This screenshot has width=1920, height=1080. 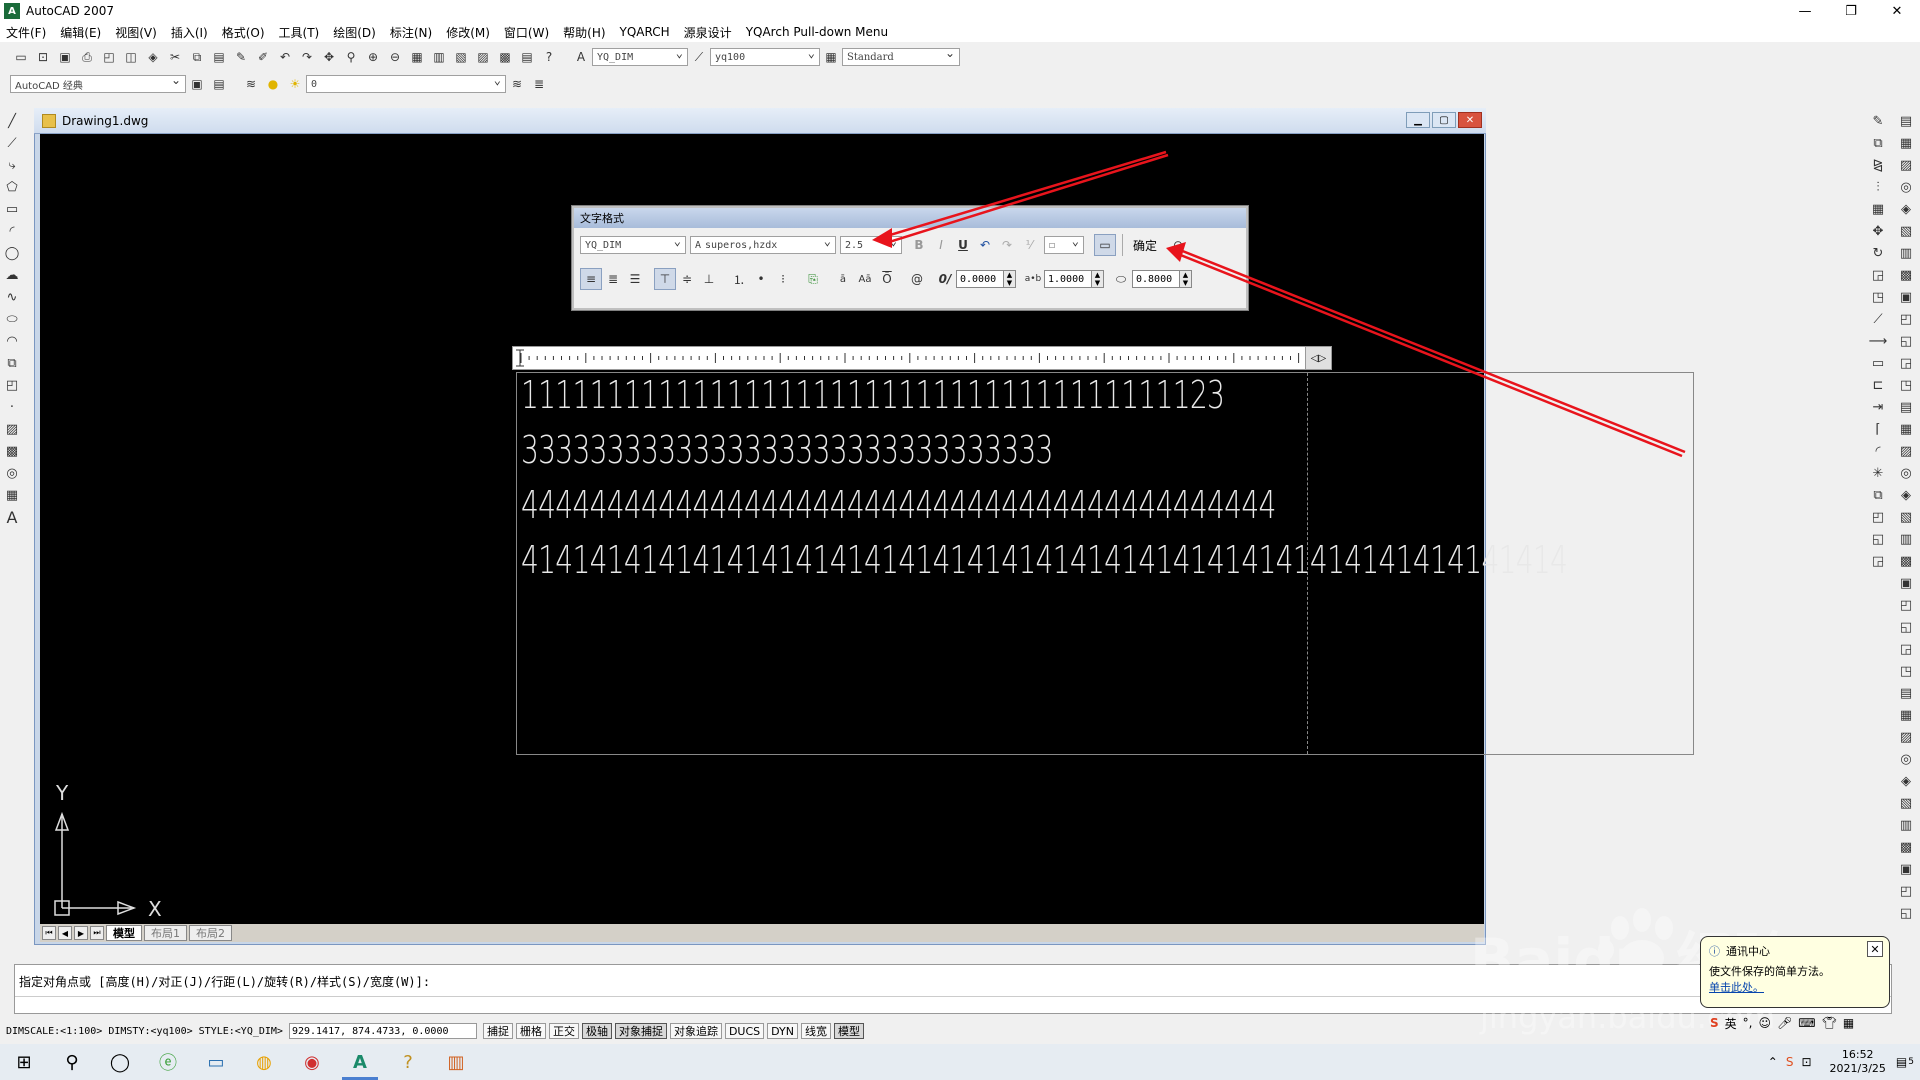 I want to click on yq-tool-8-icon: ▩, so click(x=1906, y=275).